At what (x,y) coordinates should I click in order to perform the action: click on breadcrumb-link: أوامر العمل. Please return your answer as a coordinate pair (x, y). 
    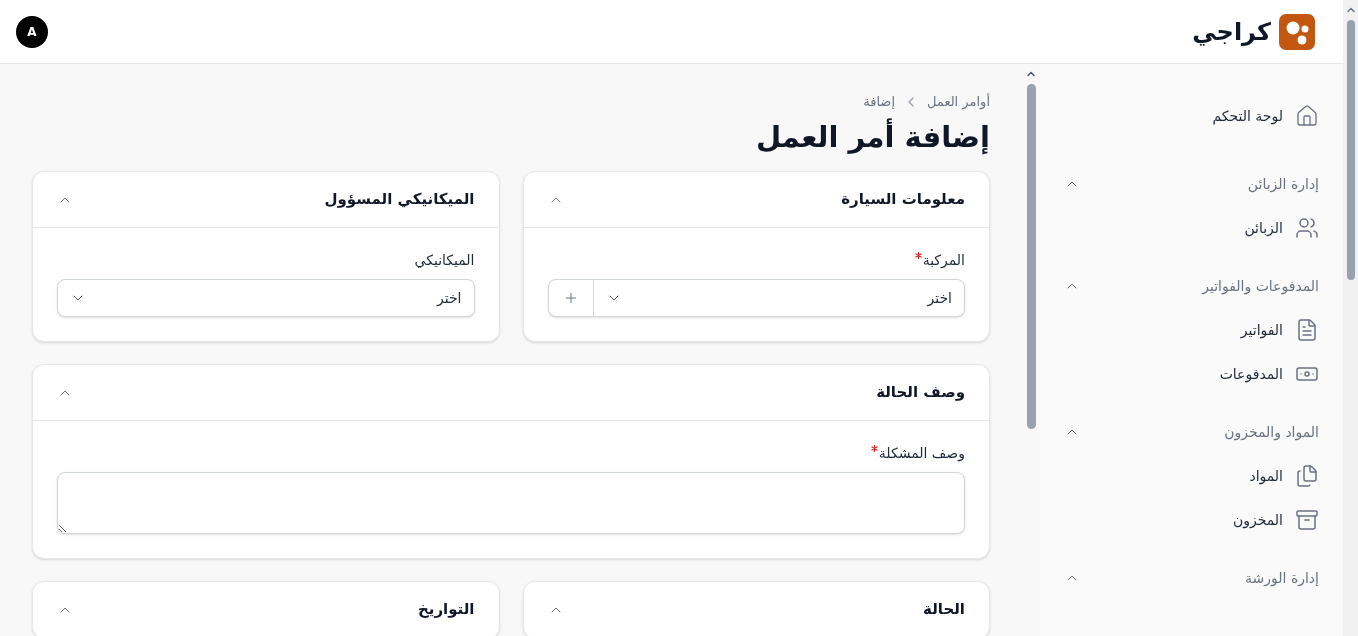
    Looking at the image, I should click on (958, 102).